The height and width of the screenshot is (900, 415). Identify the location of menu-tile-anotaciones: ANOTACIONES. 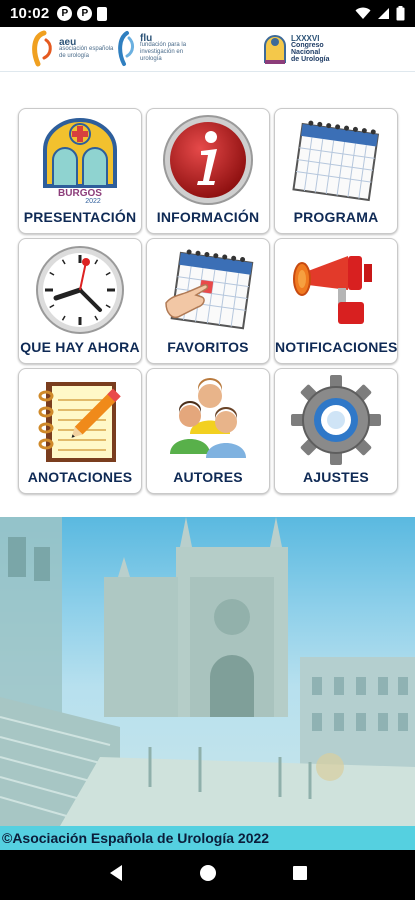
(80, 431).